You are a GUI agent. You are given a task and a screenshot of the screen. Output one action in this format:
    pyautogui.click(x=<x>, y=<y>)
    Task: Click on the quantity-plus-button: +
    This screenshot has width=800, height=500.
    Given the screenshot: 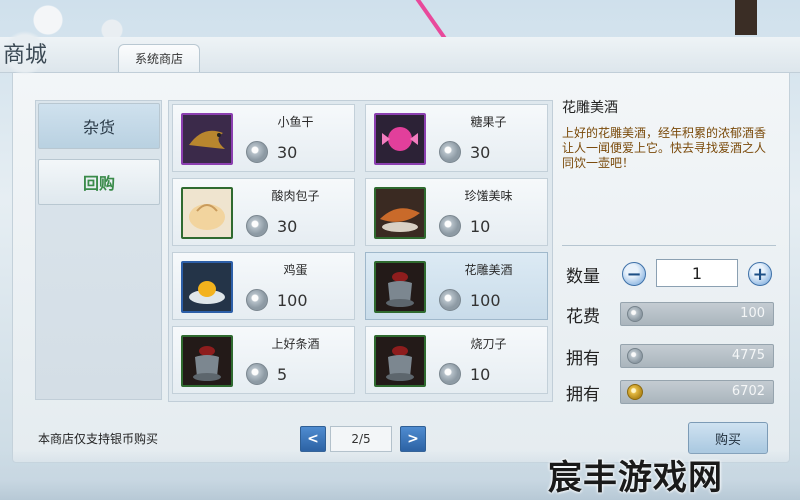 What is the action you would take?
    pyautogui.click(x=760, y=274)
    